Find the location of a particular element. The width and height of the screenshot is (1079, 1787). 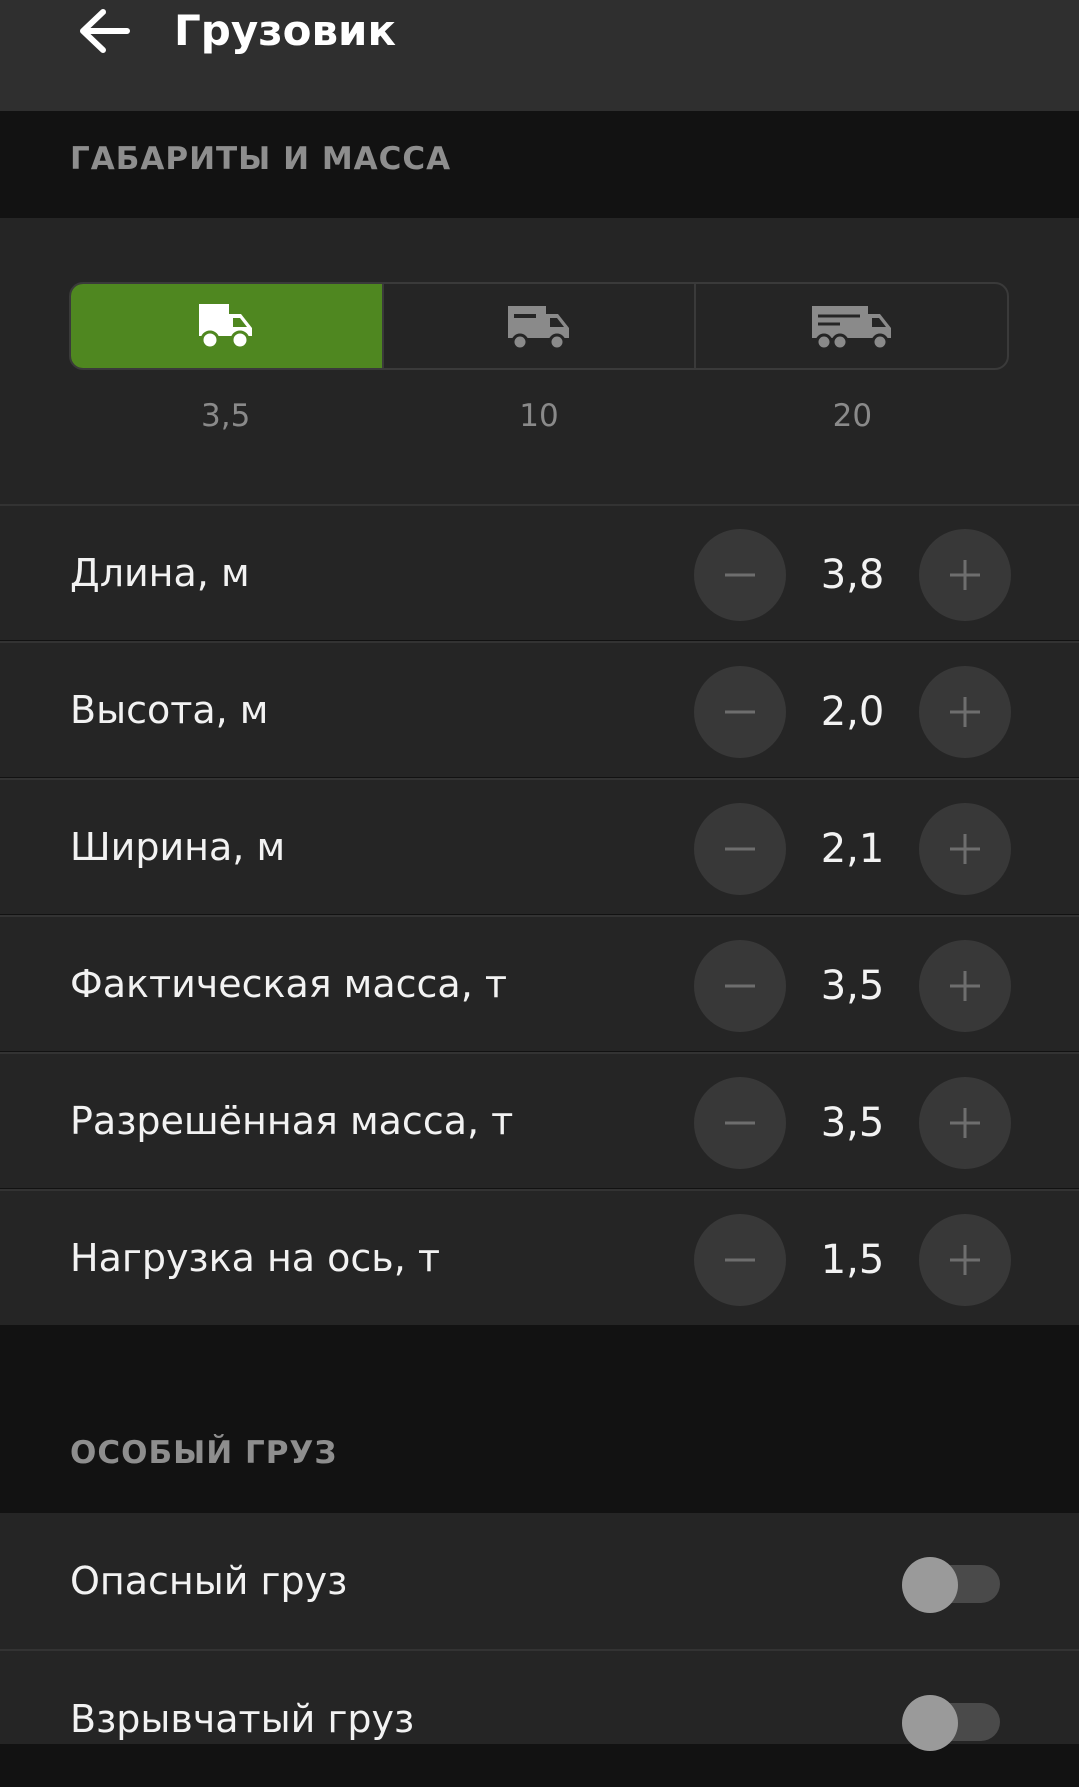

truck-type-20-button is located at coordinates (850, 326).